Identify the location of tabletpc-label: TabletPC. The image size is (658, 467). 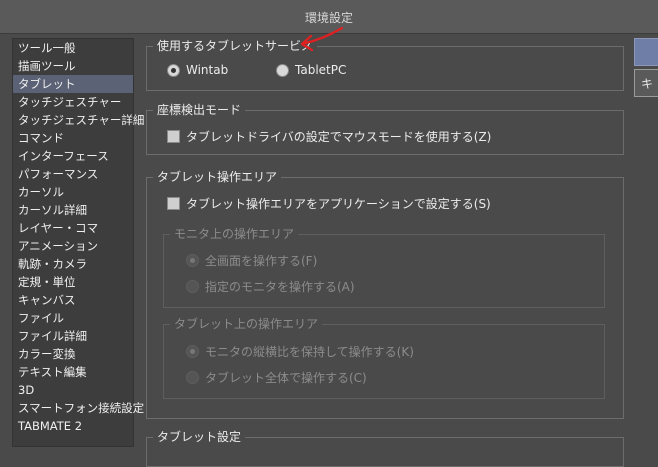
(321, 70).